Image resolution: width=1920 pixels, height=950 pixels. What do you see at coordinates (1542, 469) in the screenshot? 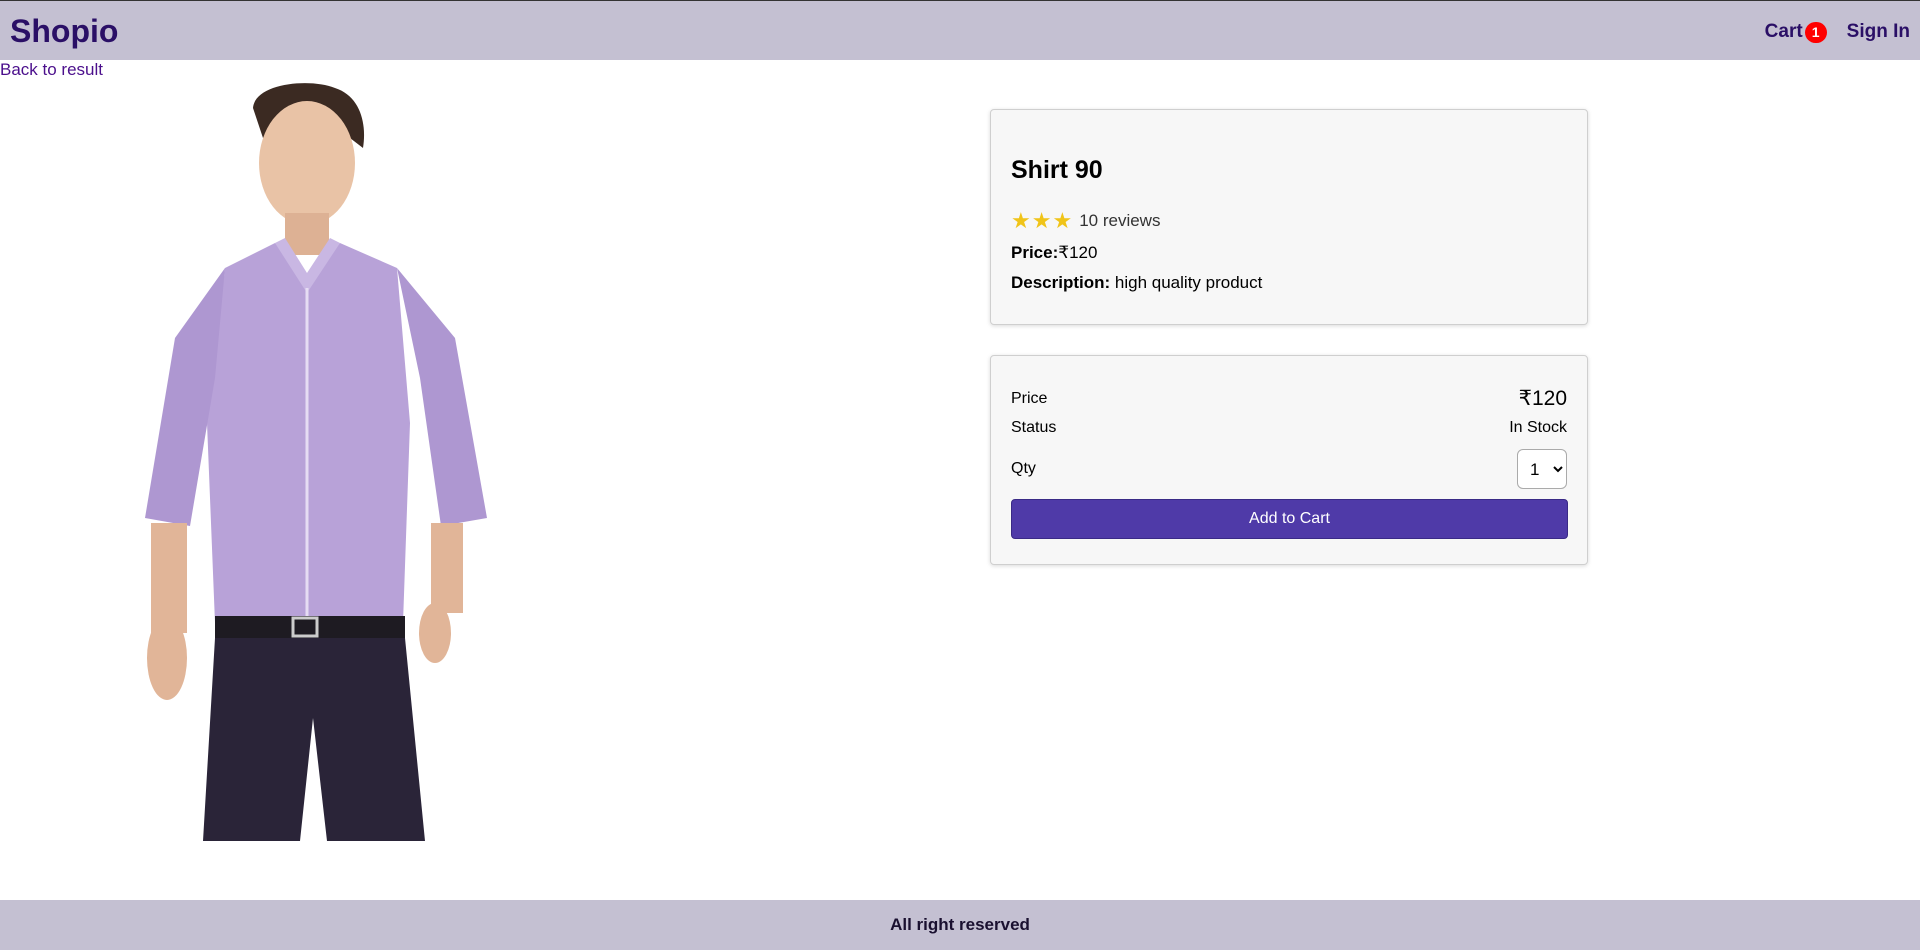
I see `qty-select: 1` at bounding box center [1542, 469].